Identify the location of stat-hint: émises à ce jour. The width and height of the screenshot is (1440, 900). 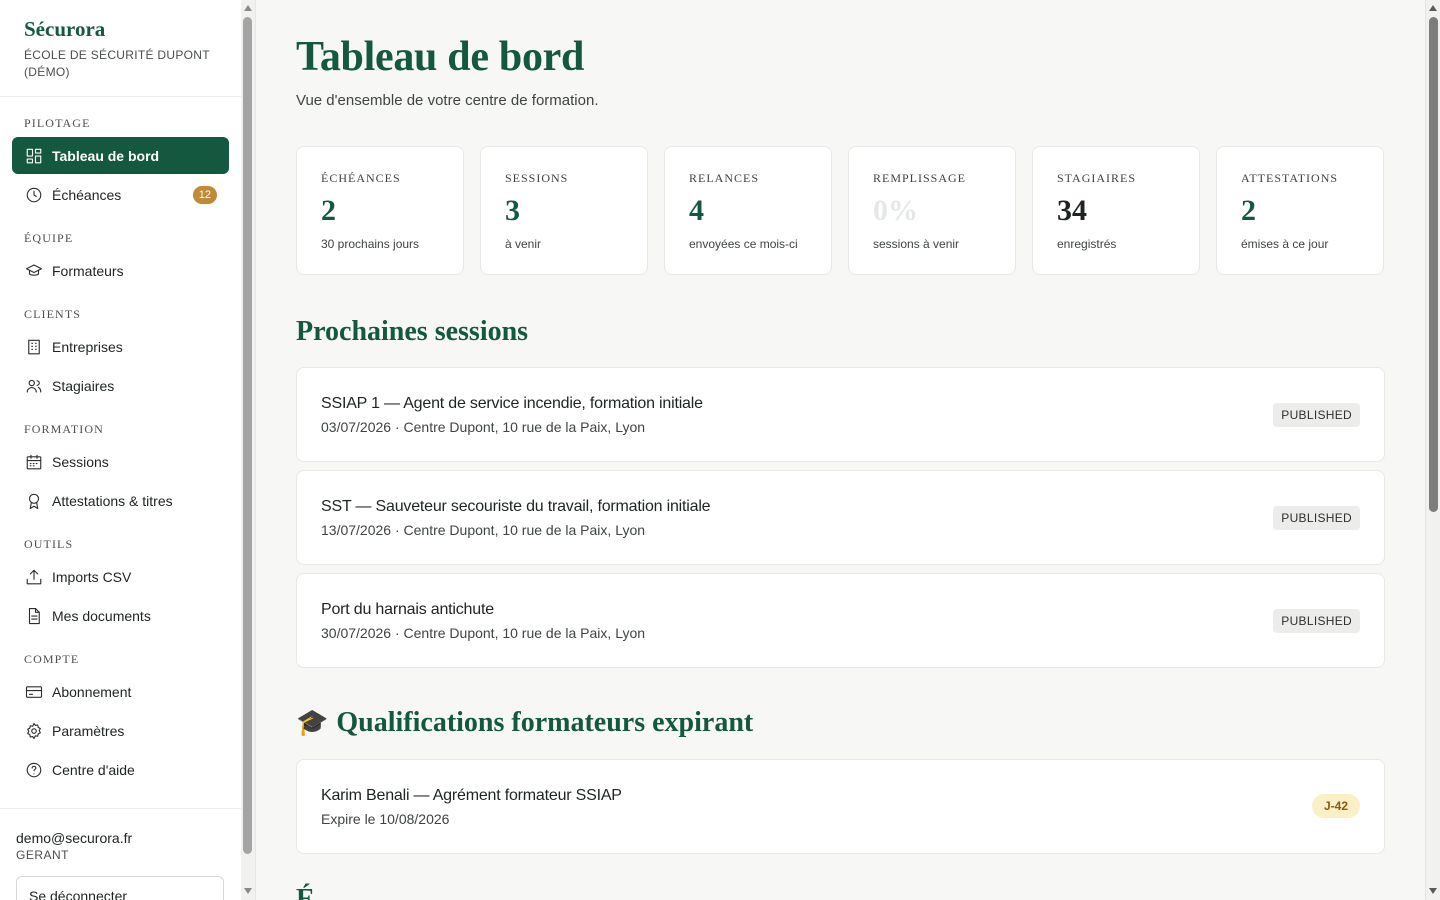
(1285, 244).